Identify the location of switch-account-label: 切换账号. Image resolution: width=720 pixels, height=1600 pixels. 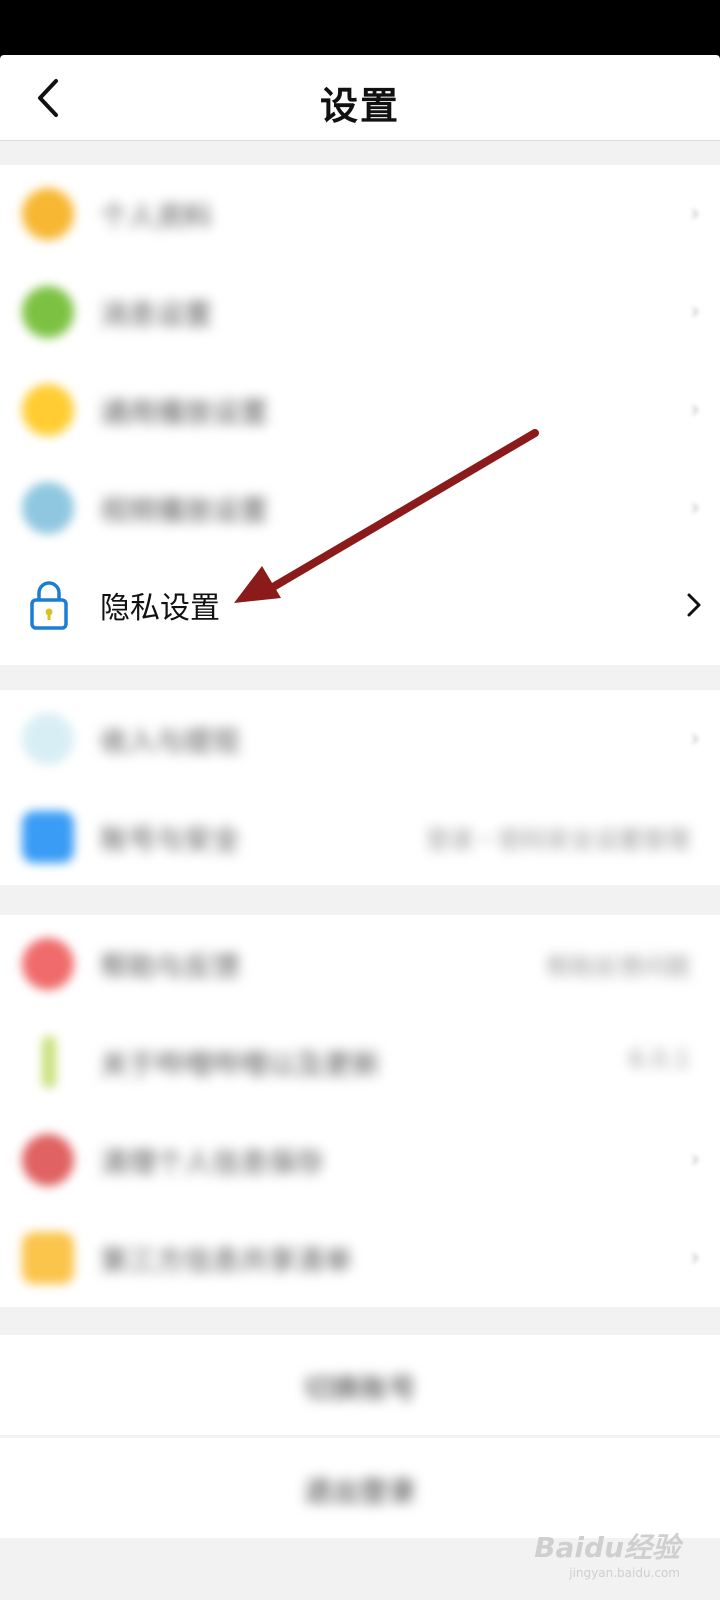
(359, 1388).